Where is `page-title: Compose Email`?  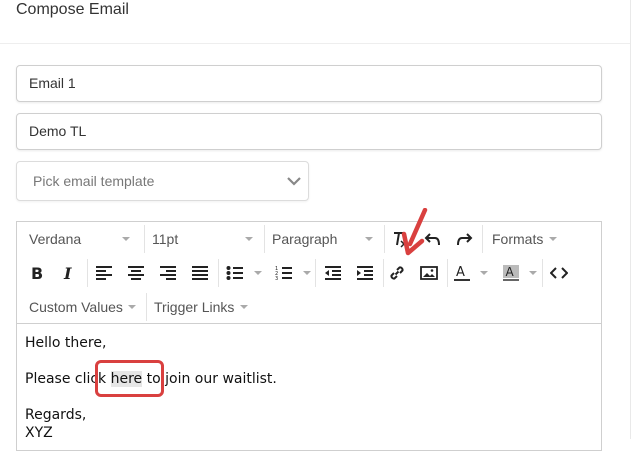
page-title: Compose Email is located at coordinates (72, 9).